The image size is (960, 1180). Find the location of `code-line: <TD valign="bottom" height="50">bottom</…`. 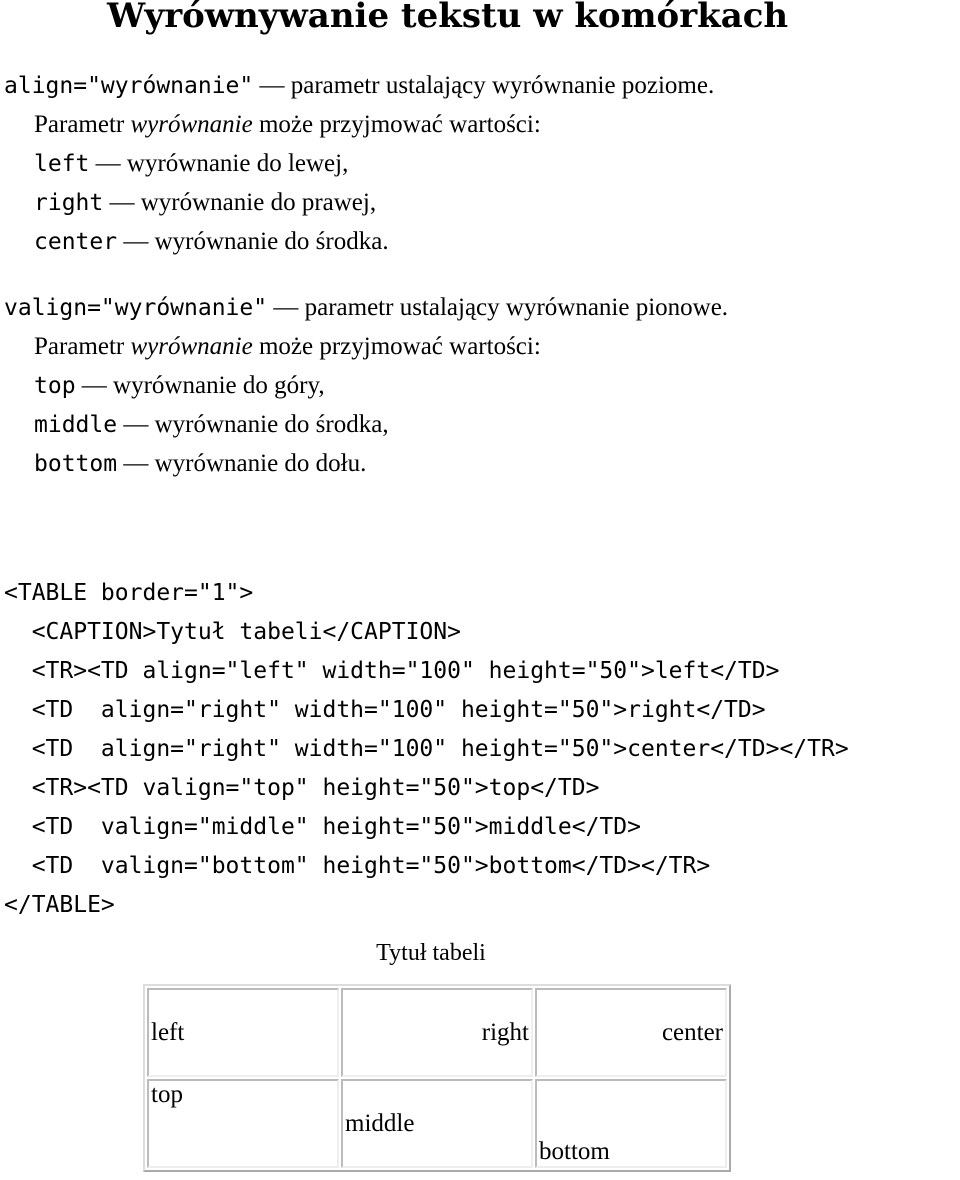

code-line: <TD valign="bottom" height="50">bottom</… is located at coordinates (357, 866).